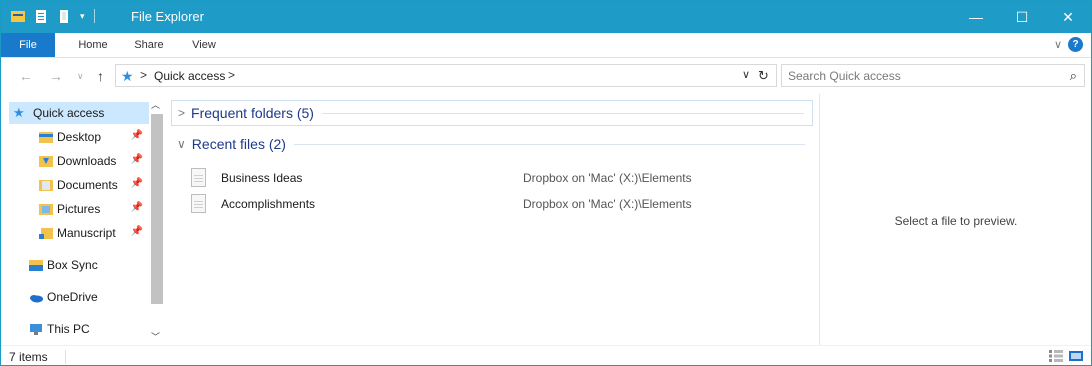 The height and width of the screenshot is (366, 1092). What do you see at coordinates (1075, 44) in the screenshot?
I see `help-icon: ?` at bounding box center [1075, 44].